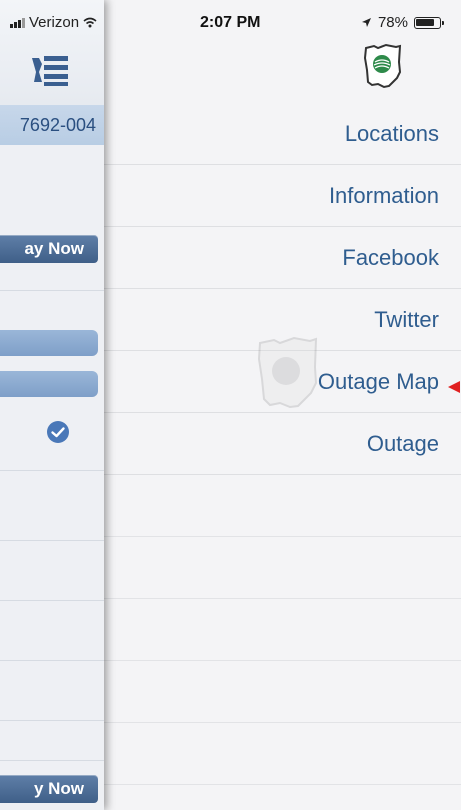 This screenshot has width=461, height=810. Describe the element at coordinates (50, 70) in the screenshot. I see `menu-list-icon` at that location.